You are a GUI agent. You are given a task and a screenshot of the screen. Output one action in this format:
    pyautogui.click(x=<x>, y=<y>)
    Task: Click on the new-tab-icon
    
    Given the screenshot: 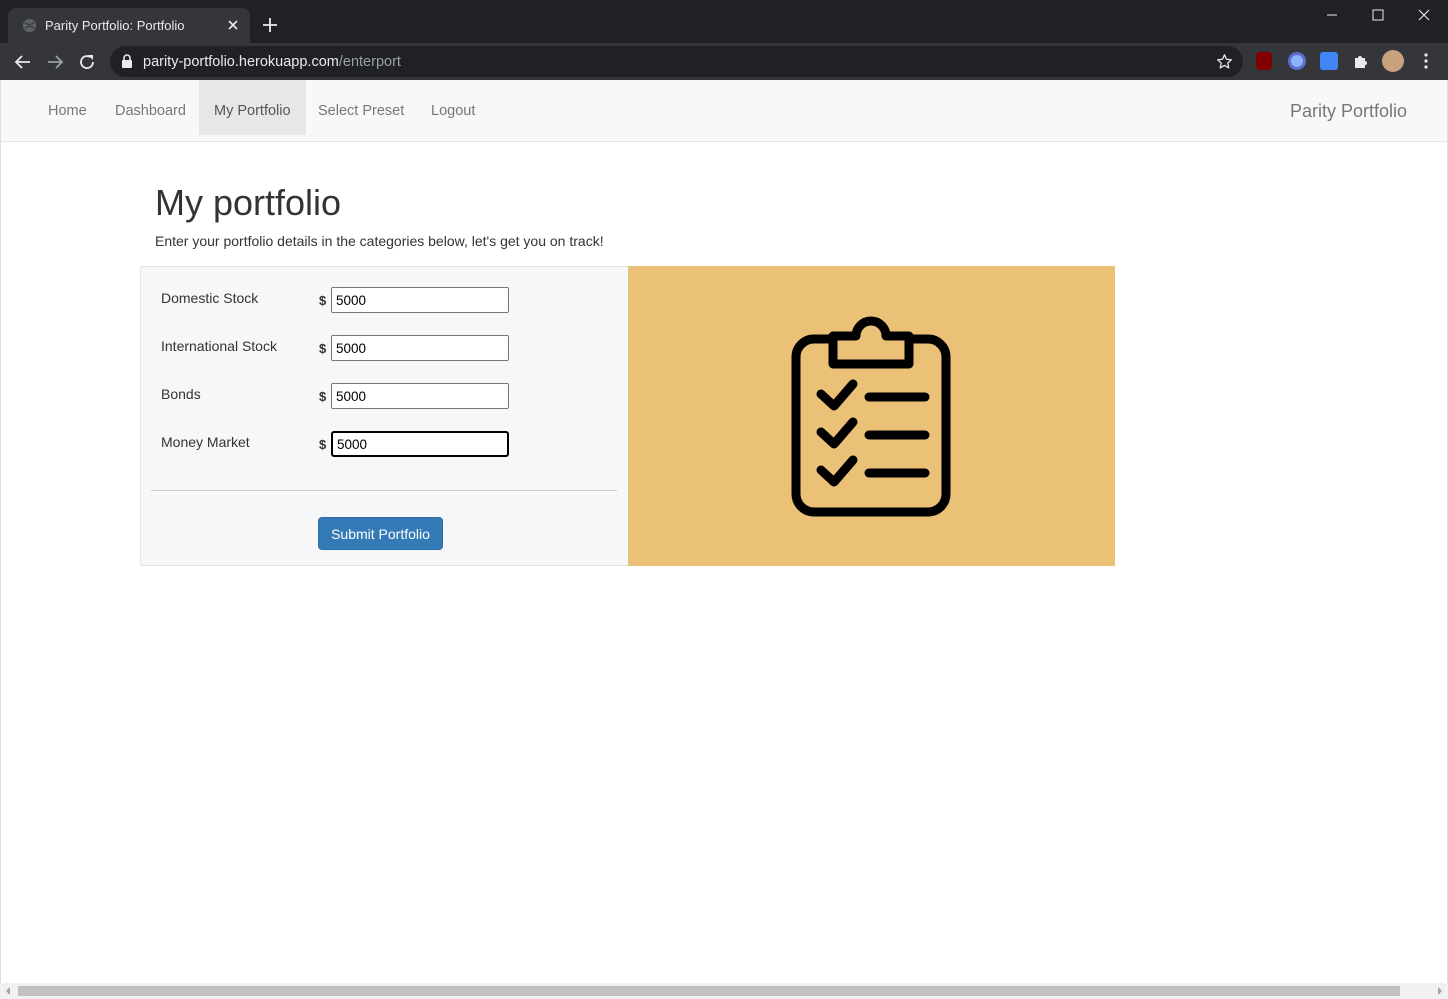 What is the action you would take?
    pyautogui.click(x=270, y=25)
    